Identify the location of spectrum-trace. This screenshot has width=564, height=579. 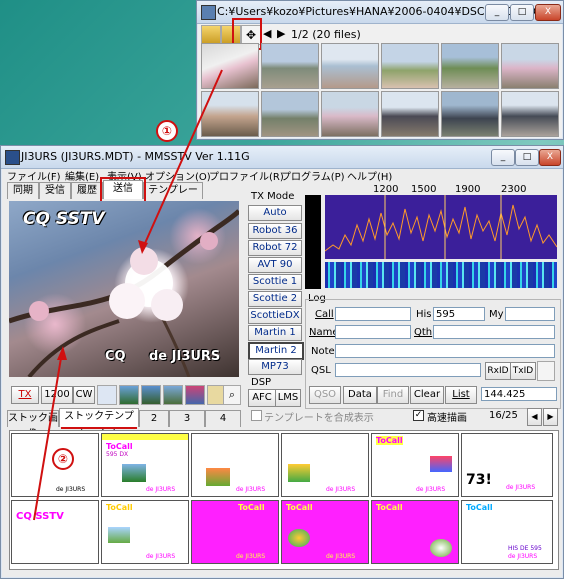
(441, 227).